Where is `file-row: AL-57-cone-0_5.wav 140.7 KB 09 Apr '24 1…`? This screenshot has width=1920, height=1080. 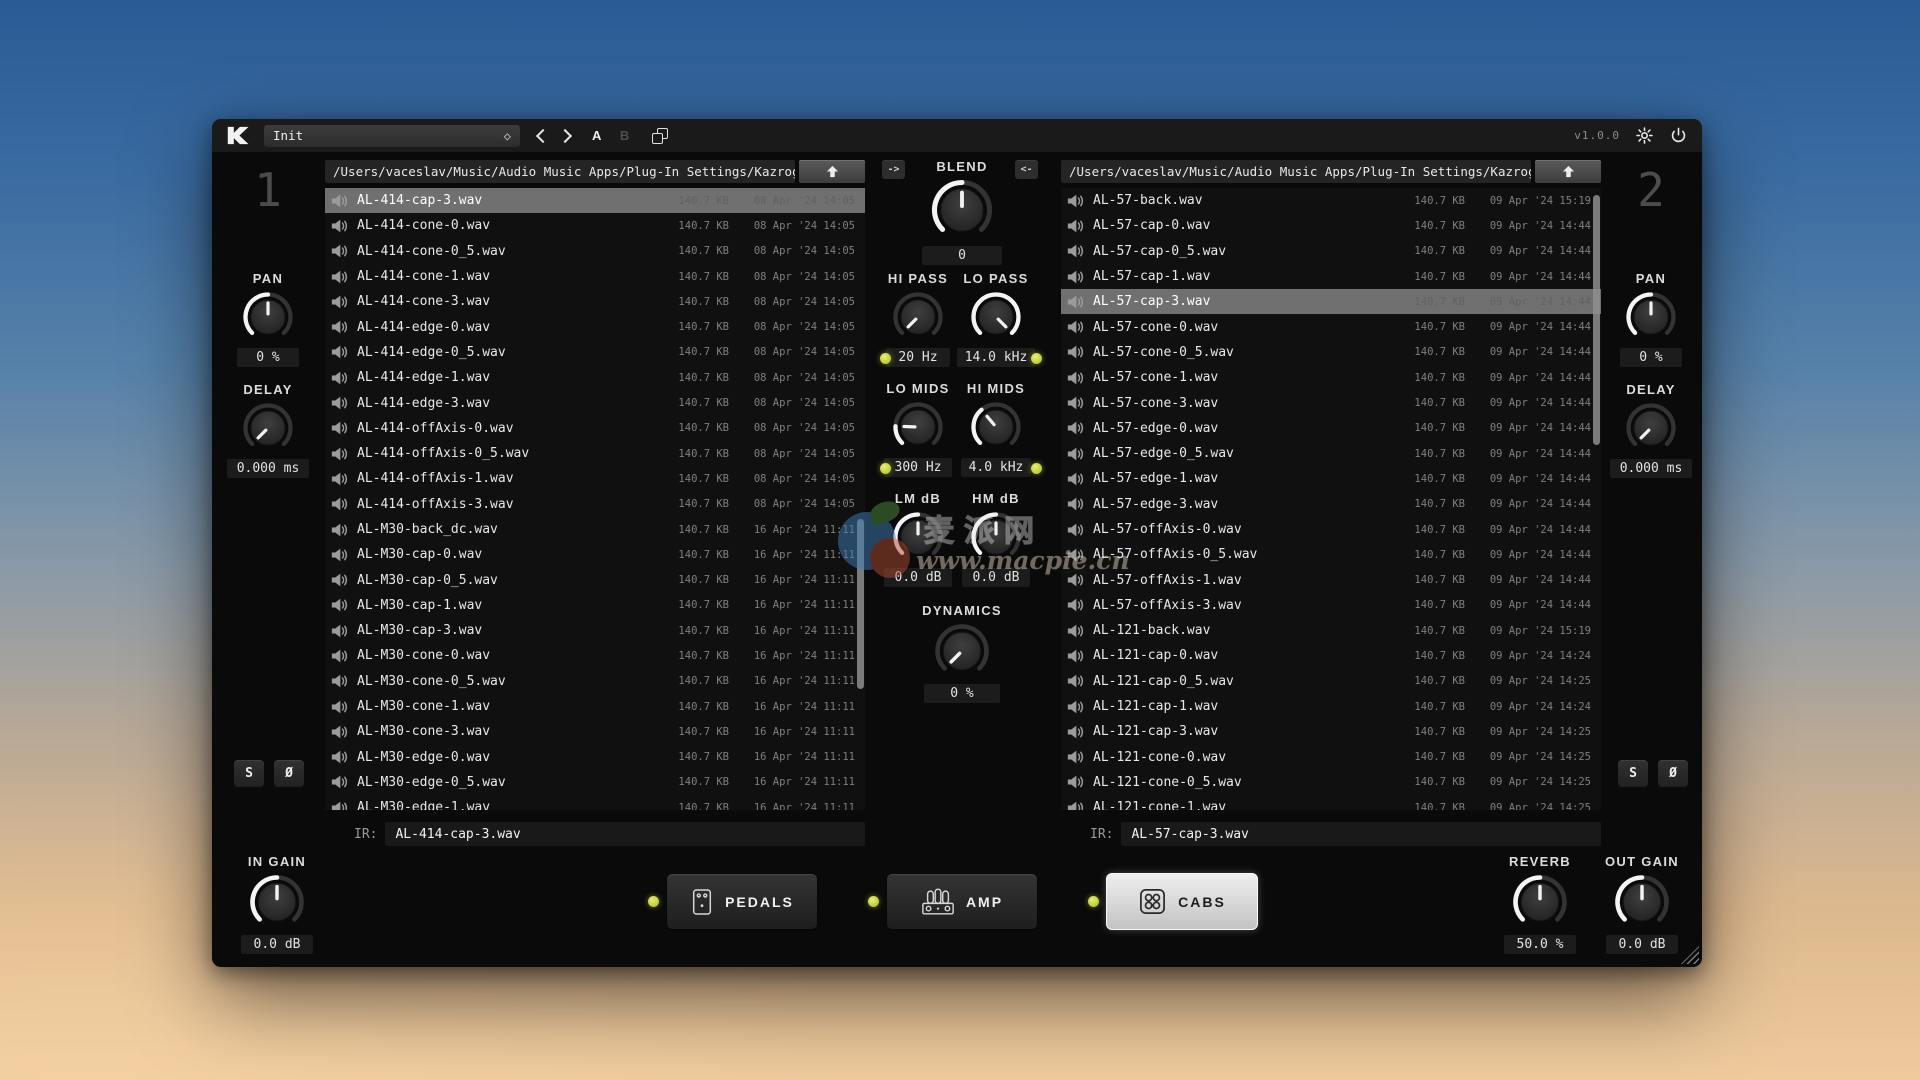 file-row: AL-57-cone-0_5.wav 140.7 KB 09 Apr '24 1… is located at coordinates (1331, 352).